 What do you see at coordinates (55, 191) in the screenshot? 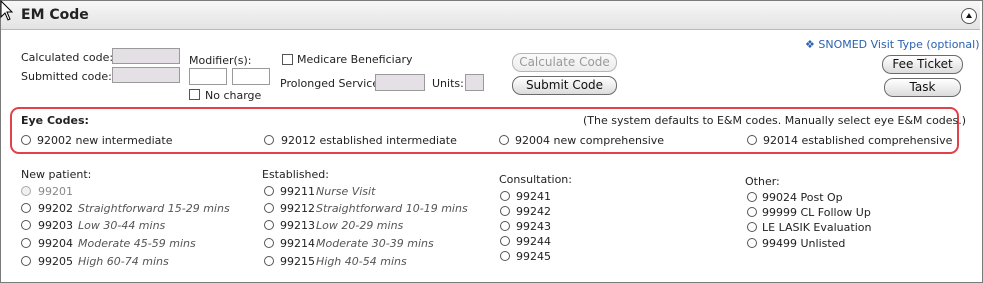
I see `new-patient-code: 99201` at bounding box center [55, 191].